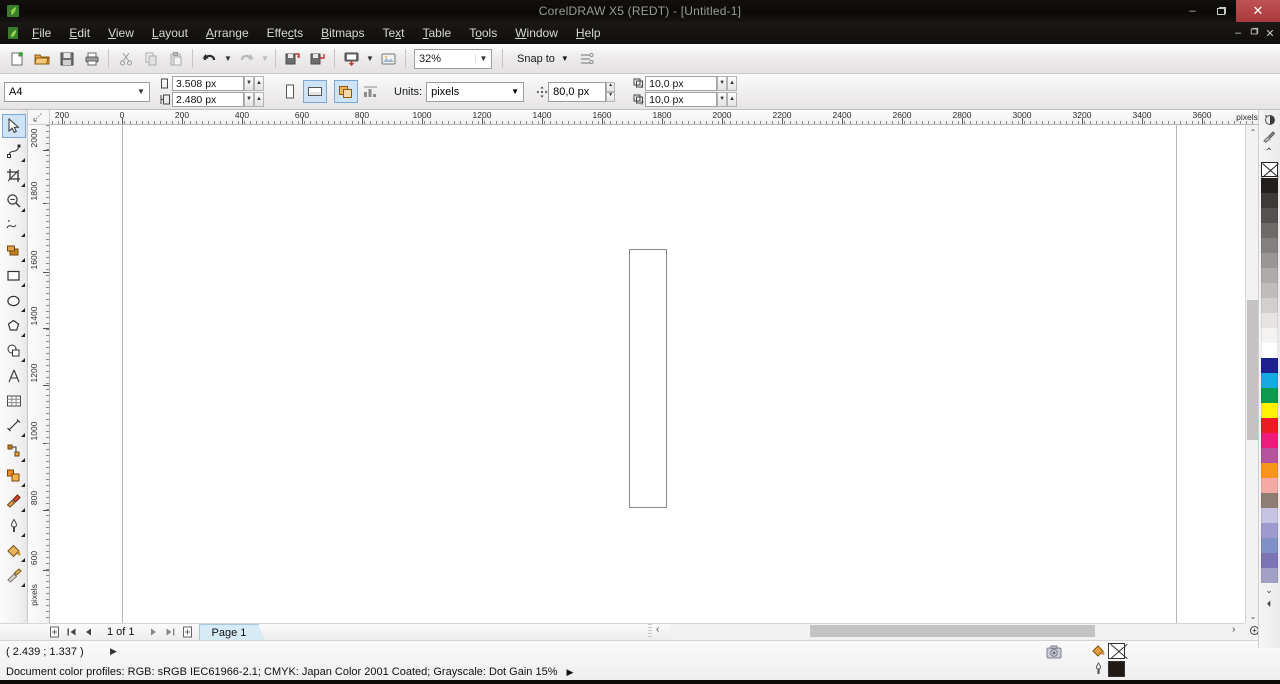 This screenshot has width=1280, height=684. What do you see at coordinates (957, 630) in the screenshot?
I see `horizontal-scrollbar` at bounding box center [957, 630].